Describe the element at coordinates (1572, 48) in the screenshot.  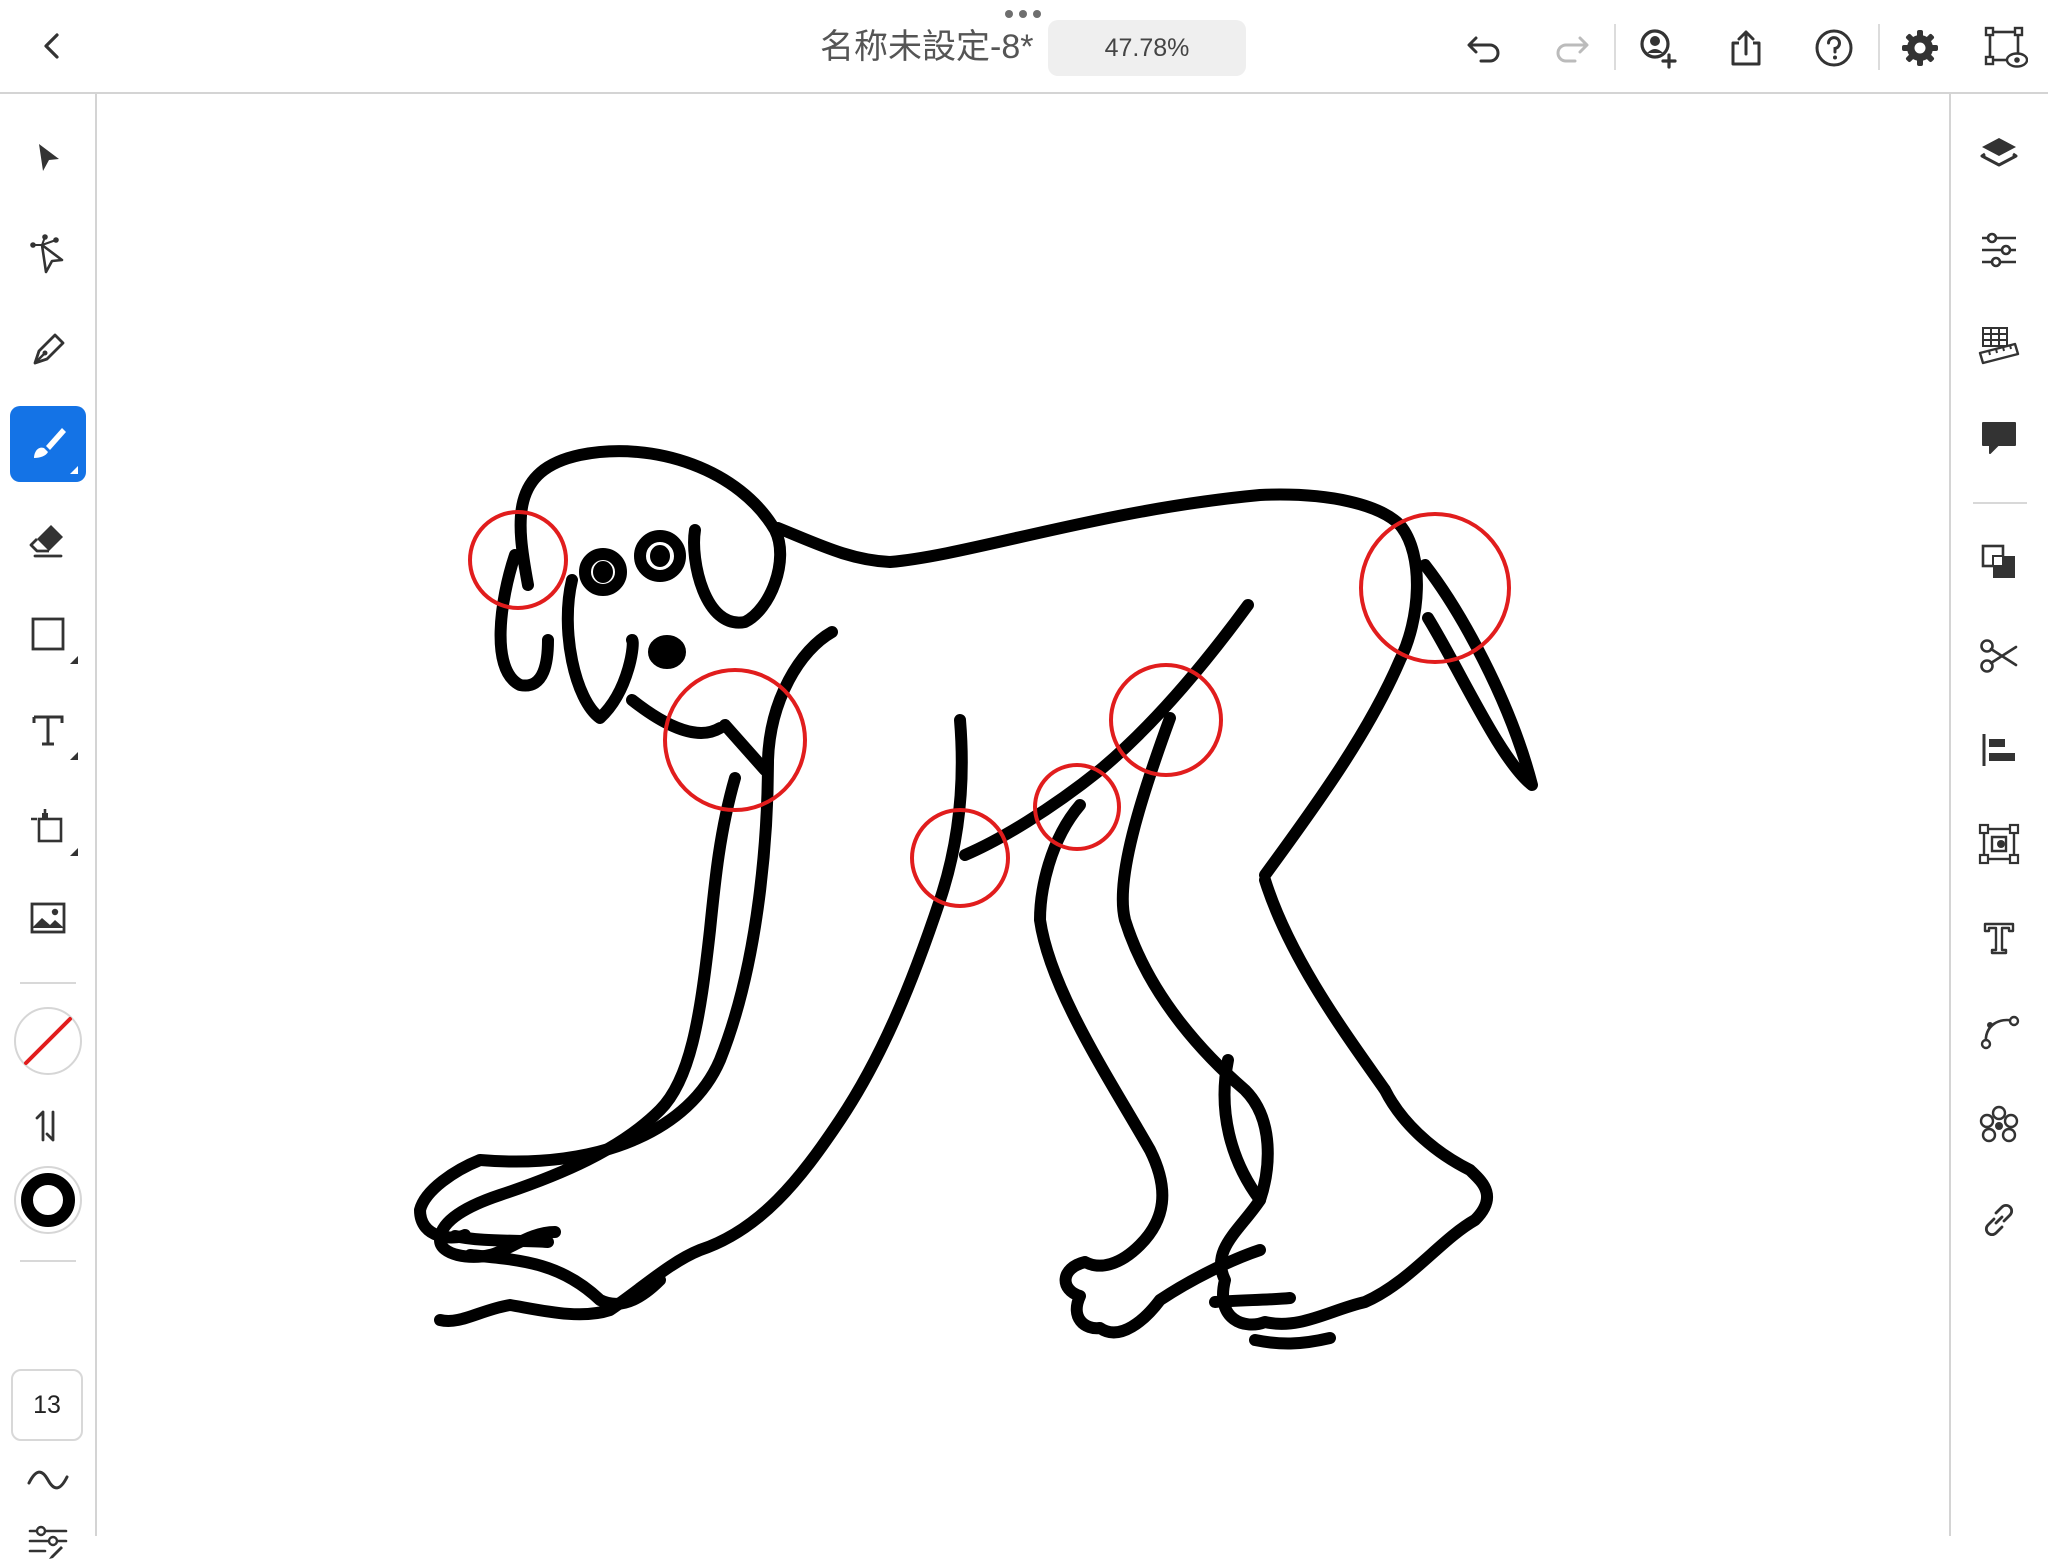
I see `redo-icon` at that location.